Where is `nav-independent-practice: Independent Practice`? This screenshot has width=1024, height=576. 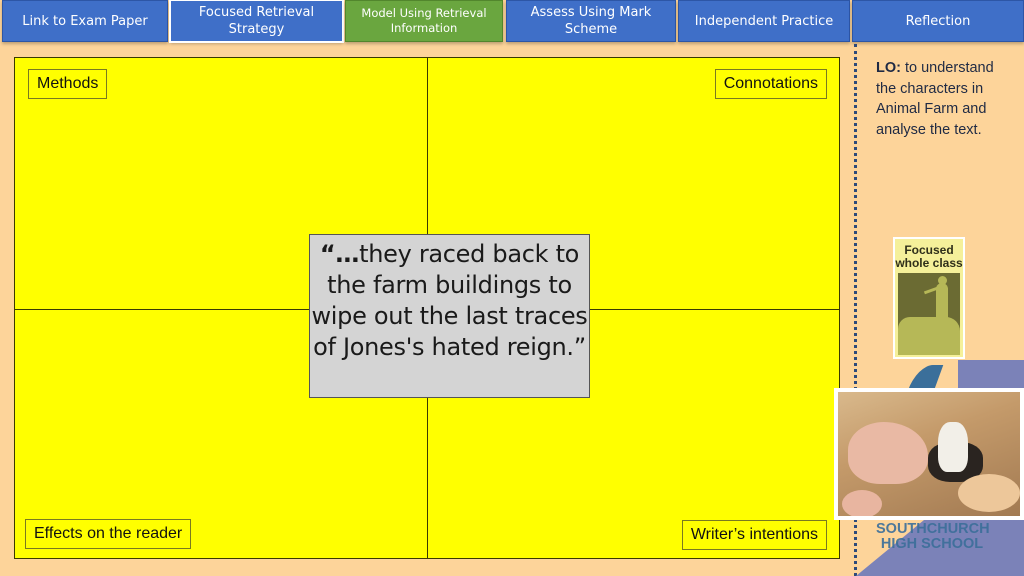 nav-independent-practice: Independent Practice is located at coordinates (764, 21).